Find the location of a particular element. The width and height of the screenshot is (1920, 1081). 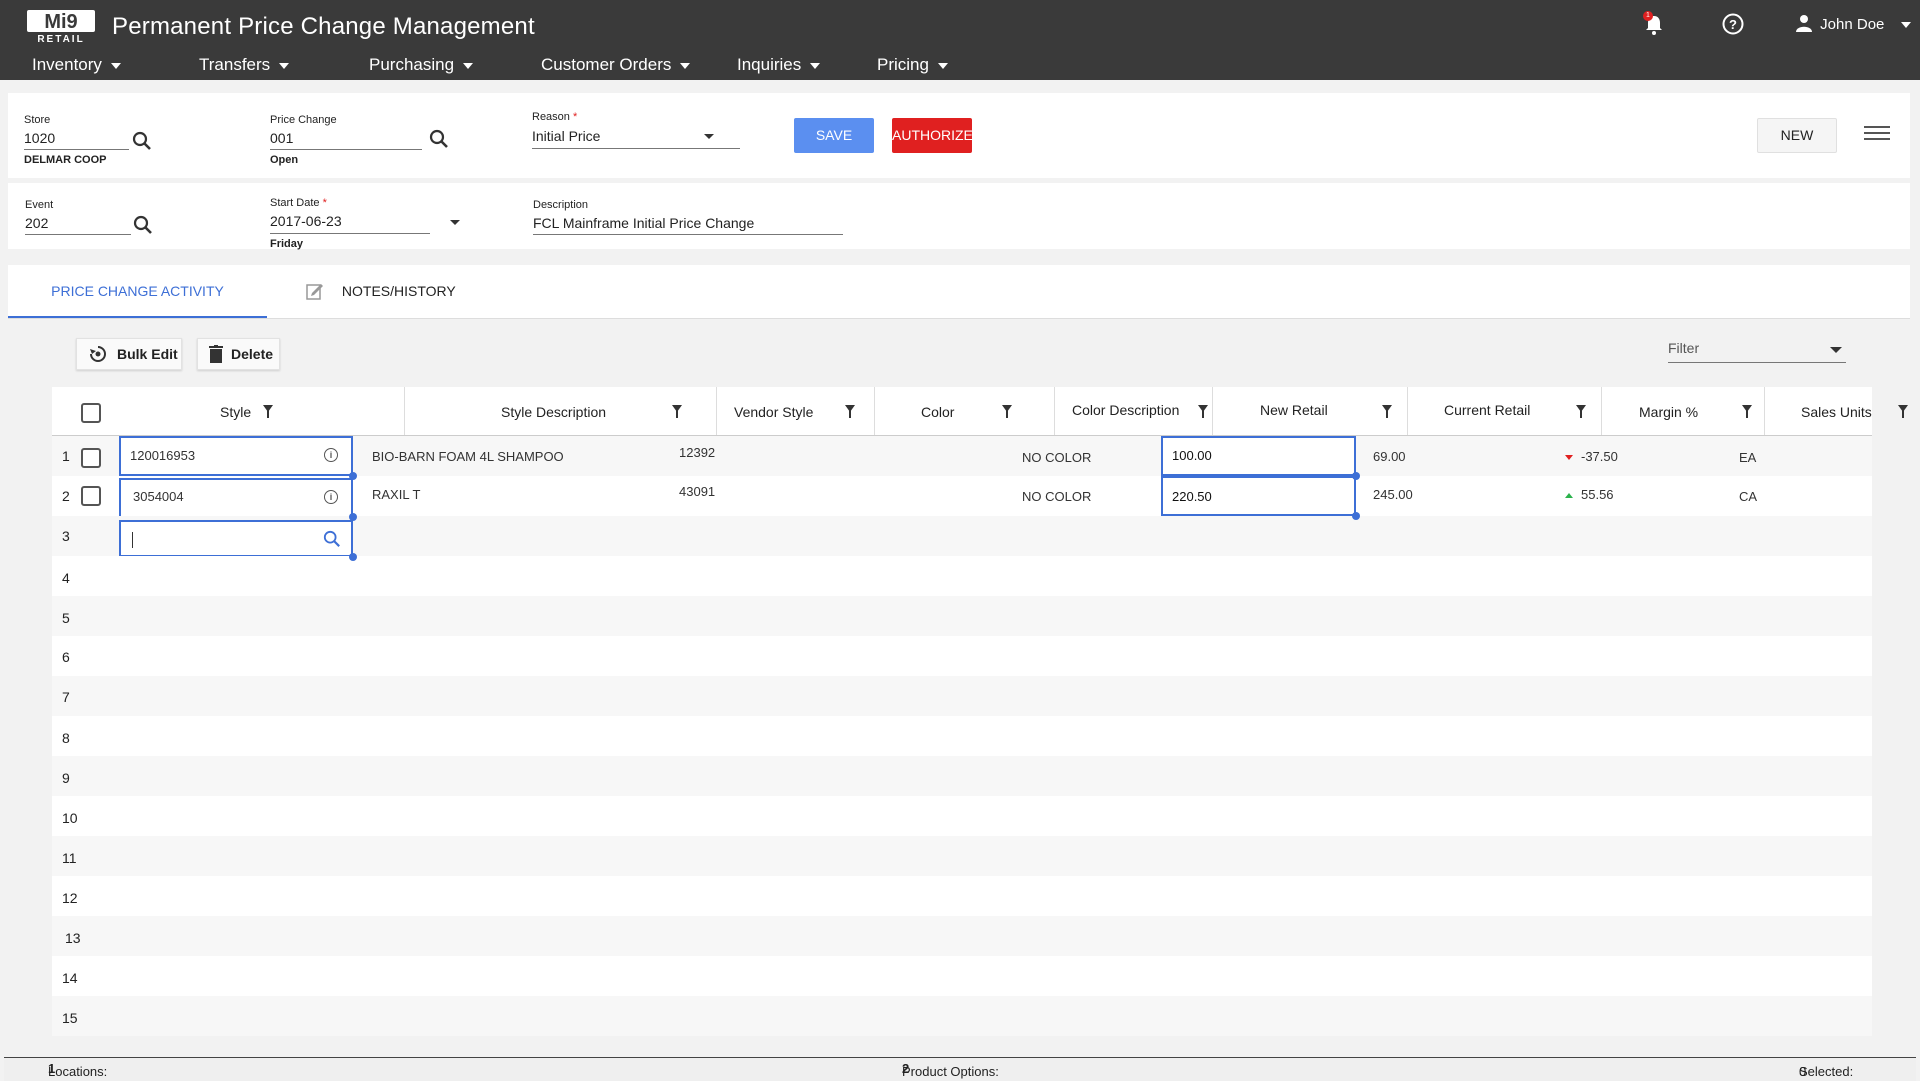

delete-button: Delete is located at coordinates (238, 354).